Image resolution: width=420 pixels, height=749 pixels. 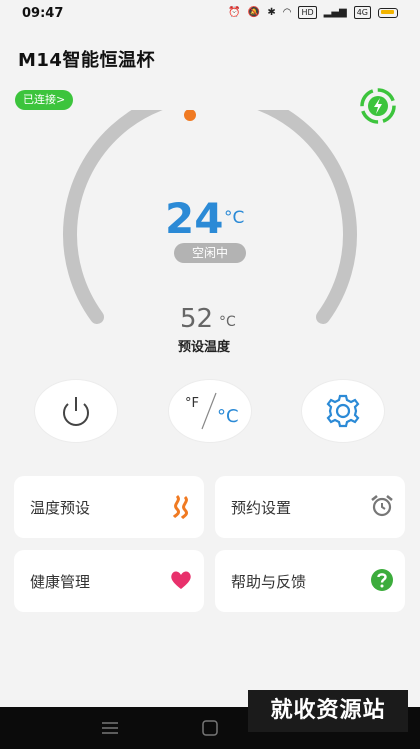 What do you see at coordinates (109, 581) in the screenshot?
I see `health-card: 健康管理` at bounding box center [109, 581].